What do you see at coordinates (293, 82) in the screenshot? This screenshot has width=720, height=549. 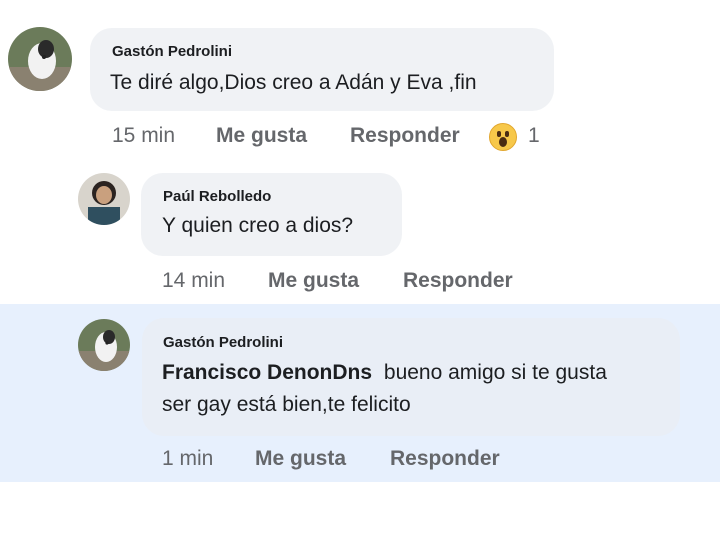 I see `comment-text: Te diré algo,Dios creo a Adán y Eva ,fin` at bounding box center [293, 82].